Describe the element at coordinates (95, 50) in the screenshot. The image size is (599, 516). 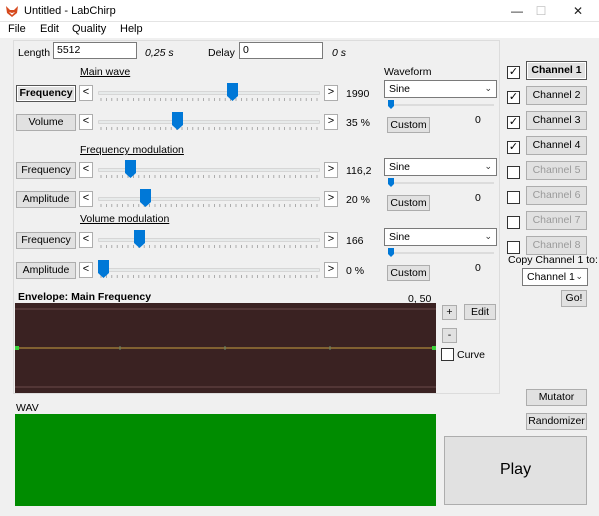
I see `length-input: 5512` at that location.